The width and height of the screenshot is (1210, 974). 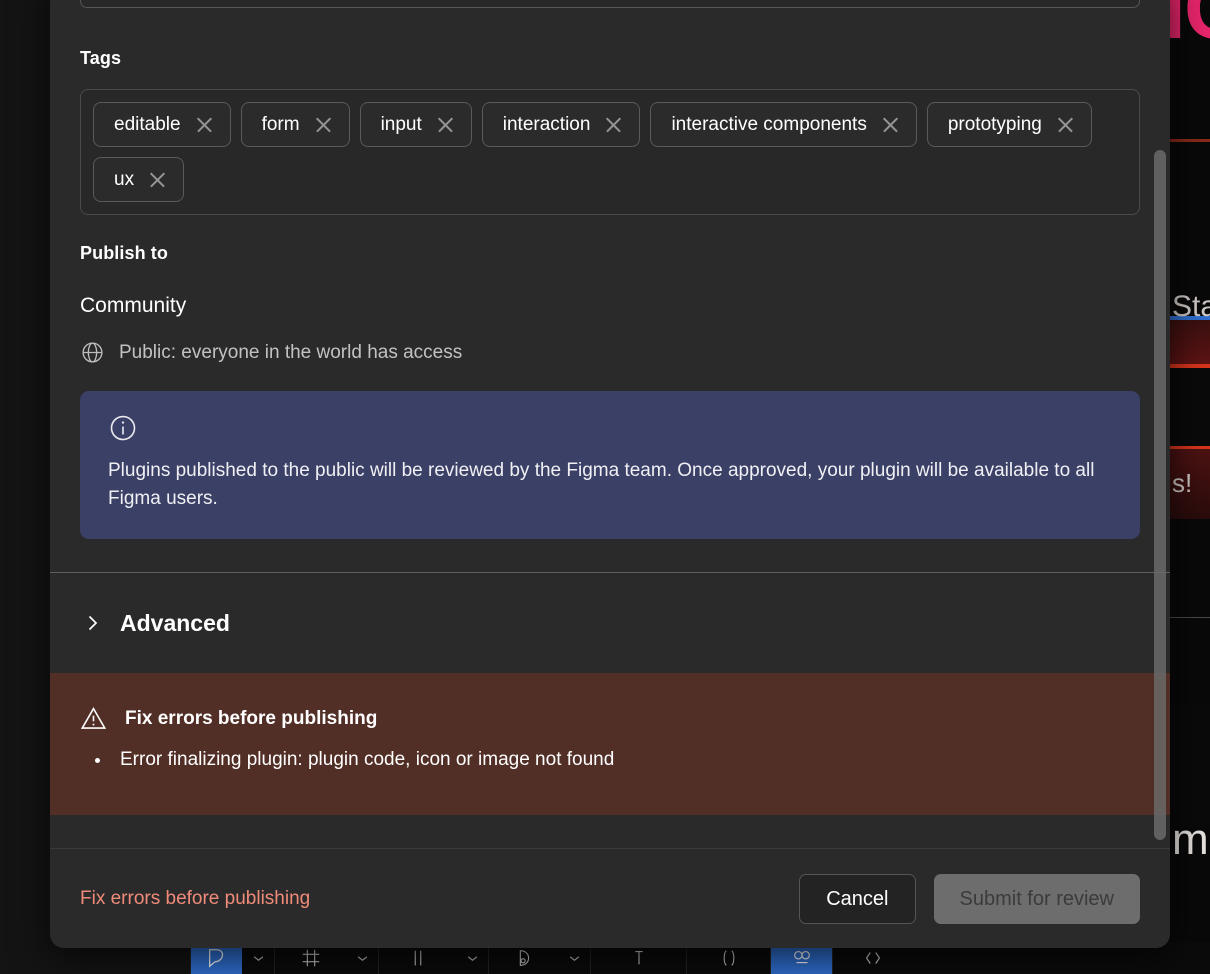 I want to click on slice-icon, so click(x=417, y=958).